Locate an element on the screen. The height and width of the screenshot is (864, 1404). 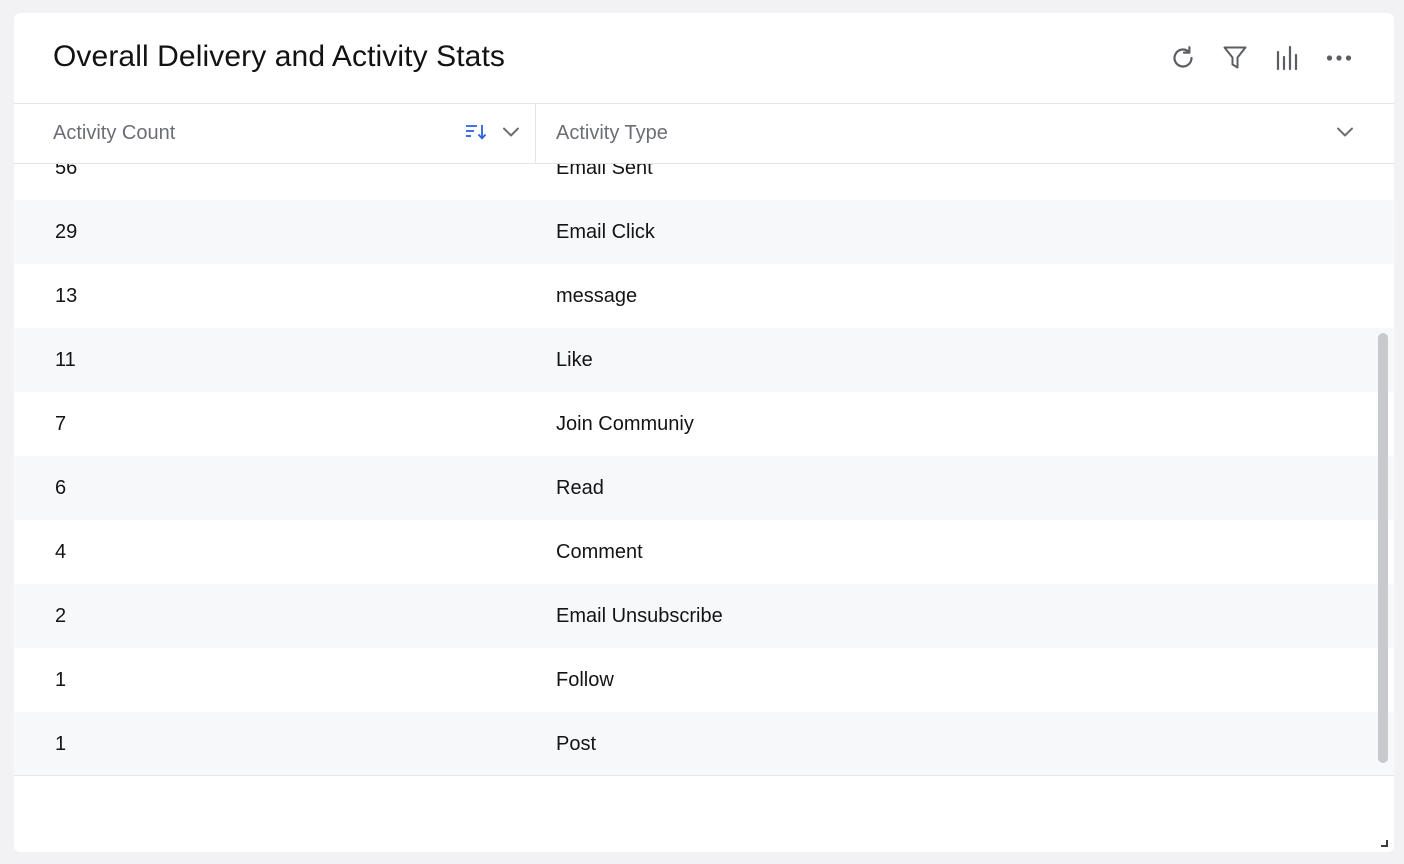
table-row: 13 message is located at coordinates (704, 296).